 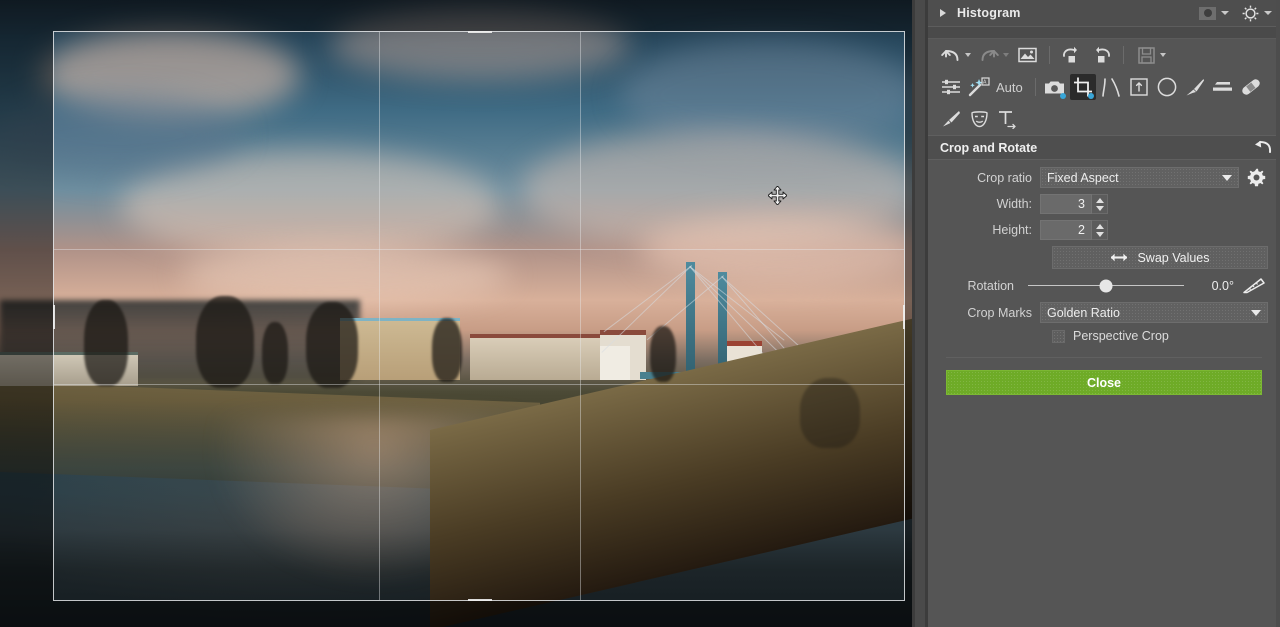 What do you see at coordinates (990, 285) in the screenshot?
I see `rotation-label: Rotation` at bounding box center [990, 285].